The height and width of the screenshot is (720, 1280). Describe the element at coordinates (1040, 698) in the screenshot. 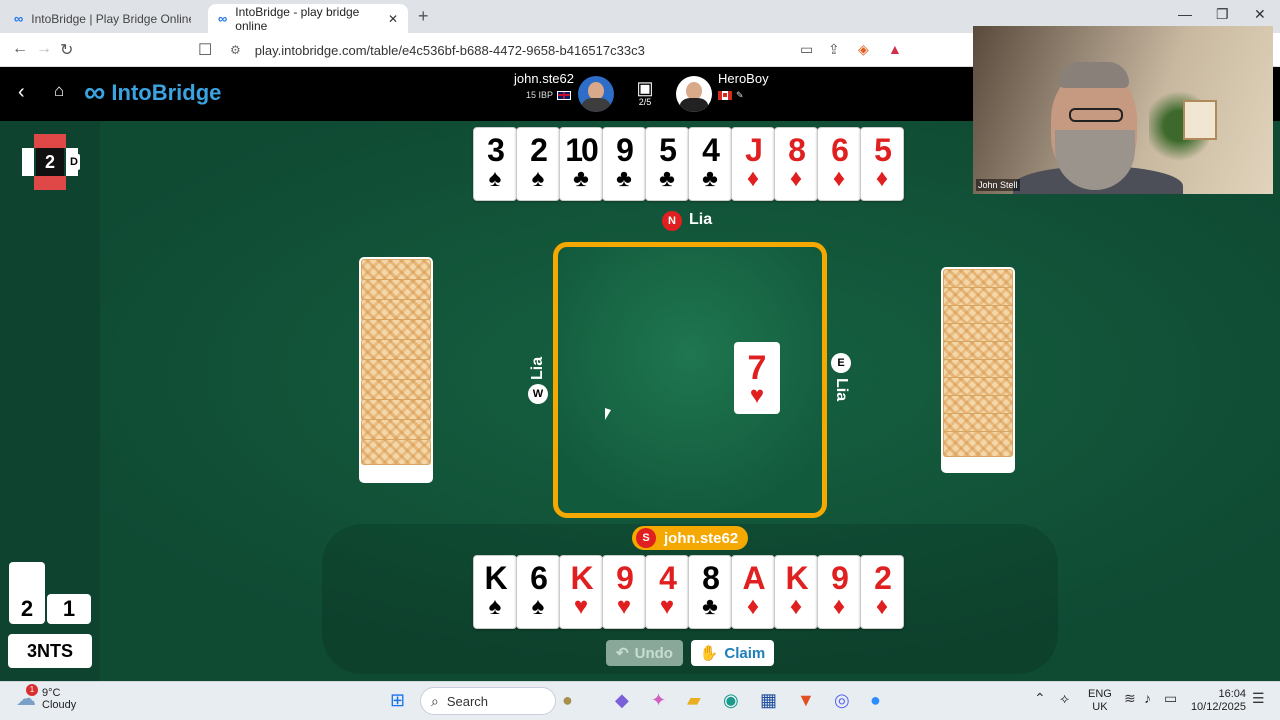

I see `tray-overflow-icon: ⌃` at that location.